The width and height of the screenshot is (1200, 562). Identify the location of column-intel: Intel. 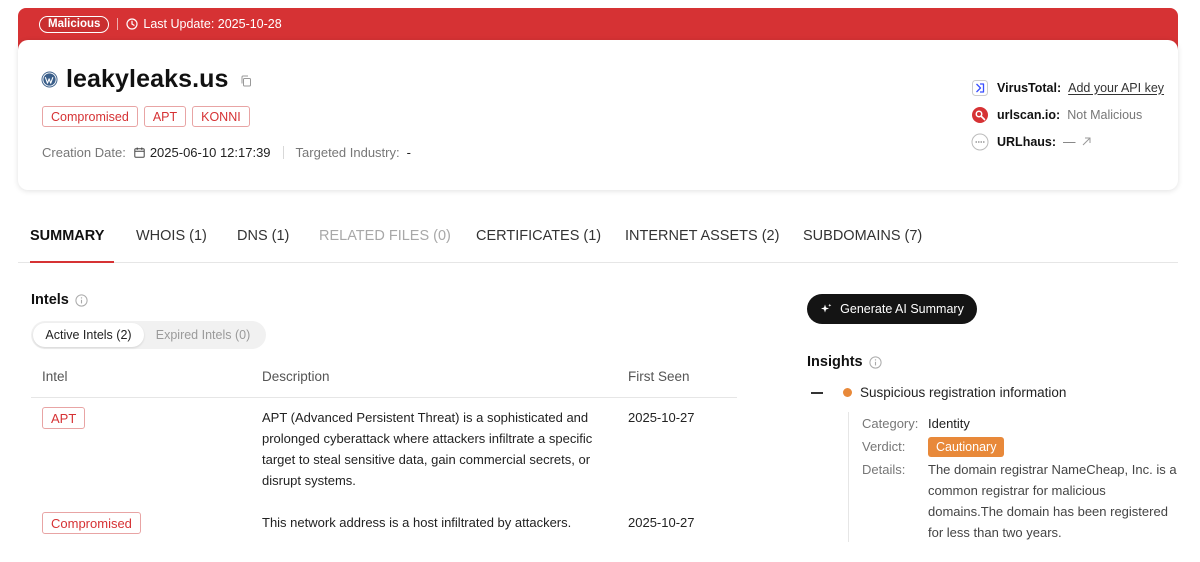
(55, 376).